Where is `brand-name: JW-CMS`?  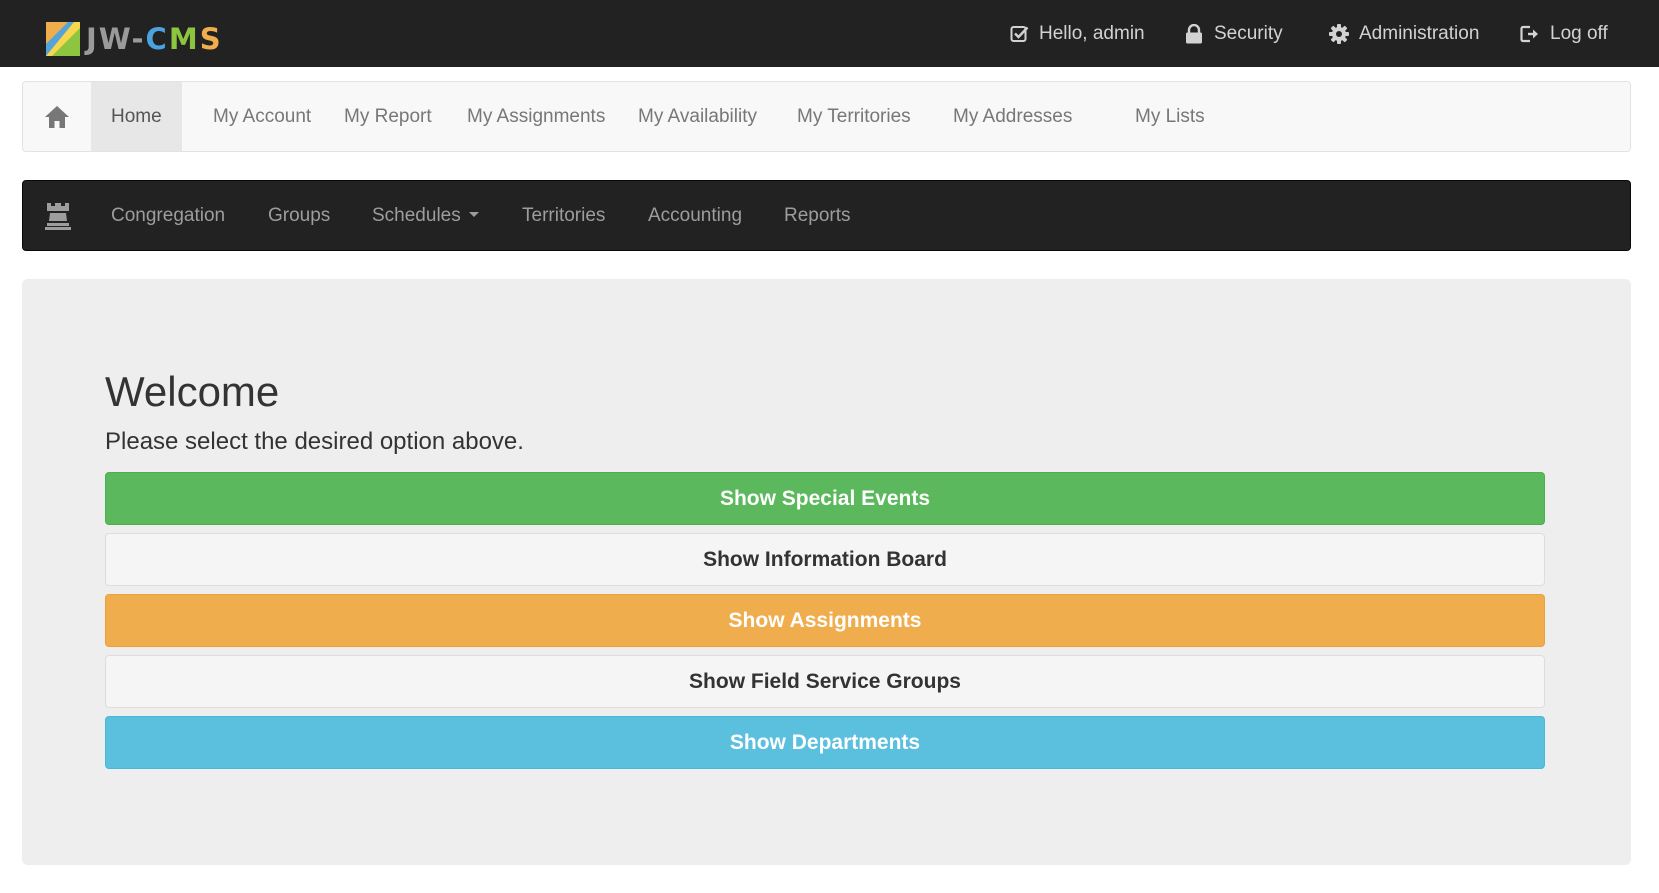
brand-name: JW-CMS is located at coordinates (154, 39).